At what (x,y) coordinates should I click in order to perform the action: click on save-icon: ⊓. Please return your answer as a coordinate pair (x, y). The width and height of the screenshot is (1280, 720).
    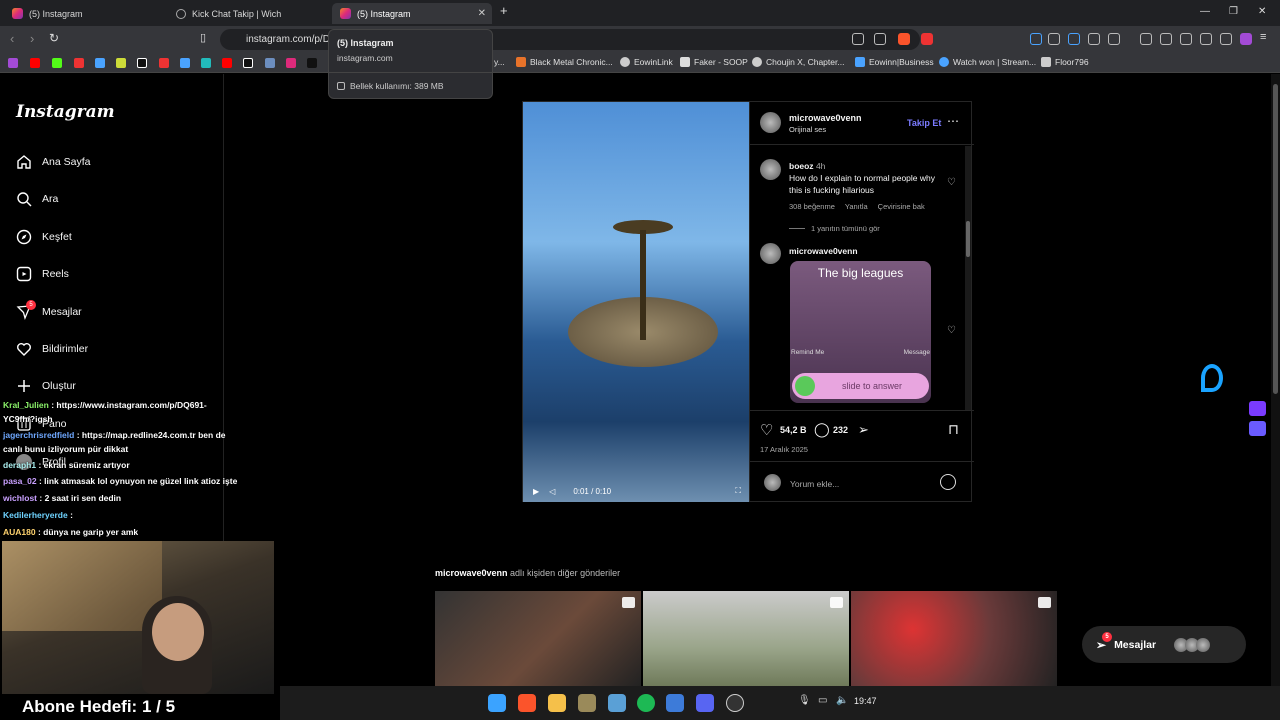
    Looking at the image, I should click on (953, 429).